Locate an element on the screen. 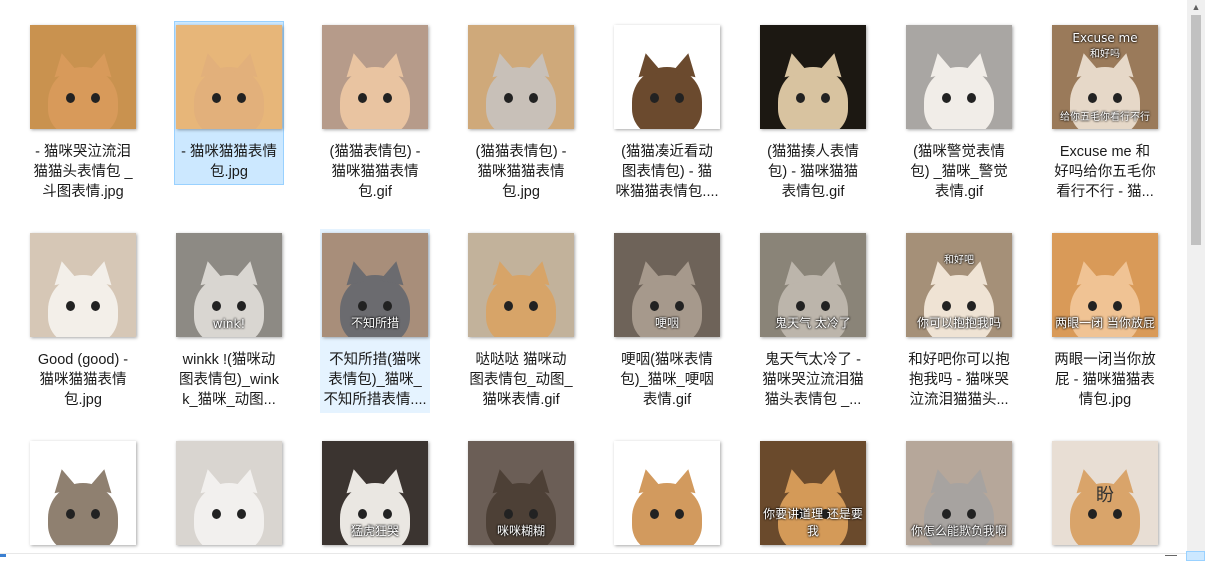  file-name: - 猫咪哭泣流泪猫猫头表情包 _斗图表情.jpg is located at coordinates (83, 172).